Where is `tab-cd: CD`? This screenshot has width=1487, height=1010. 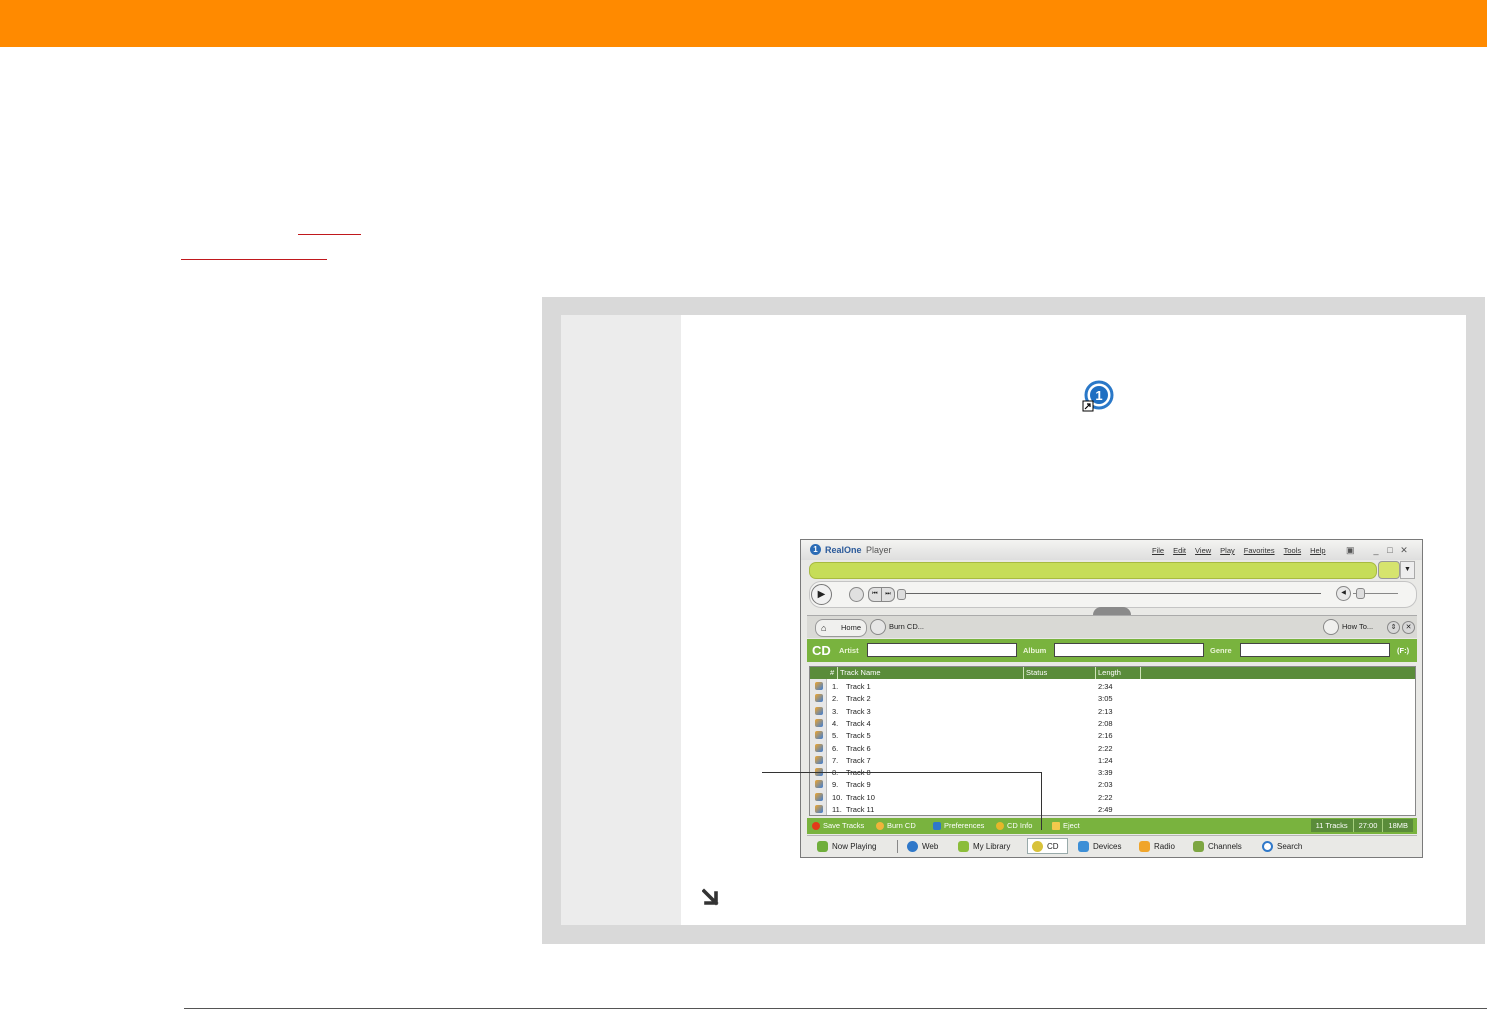
tab-cd: CD is located at coordinates (1047, 846).